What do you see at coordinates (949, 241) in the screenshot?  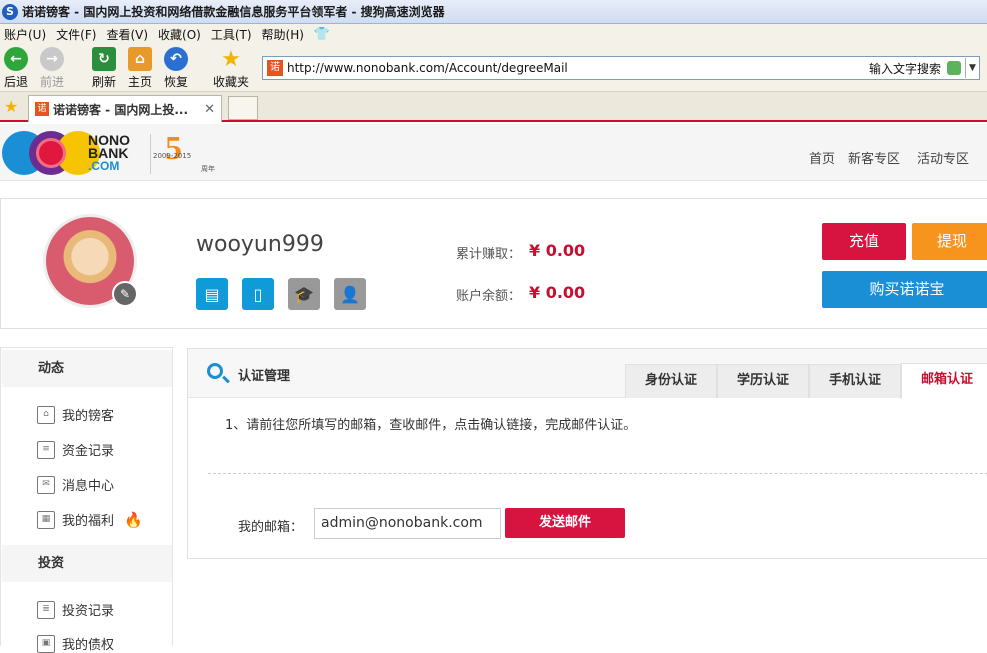 I see `withdraw-button: 提现` at bounding box center [949, 241].